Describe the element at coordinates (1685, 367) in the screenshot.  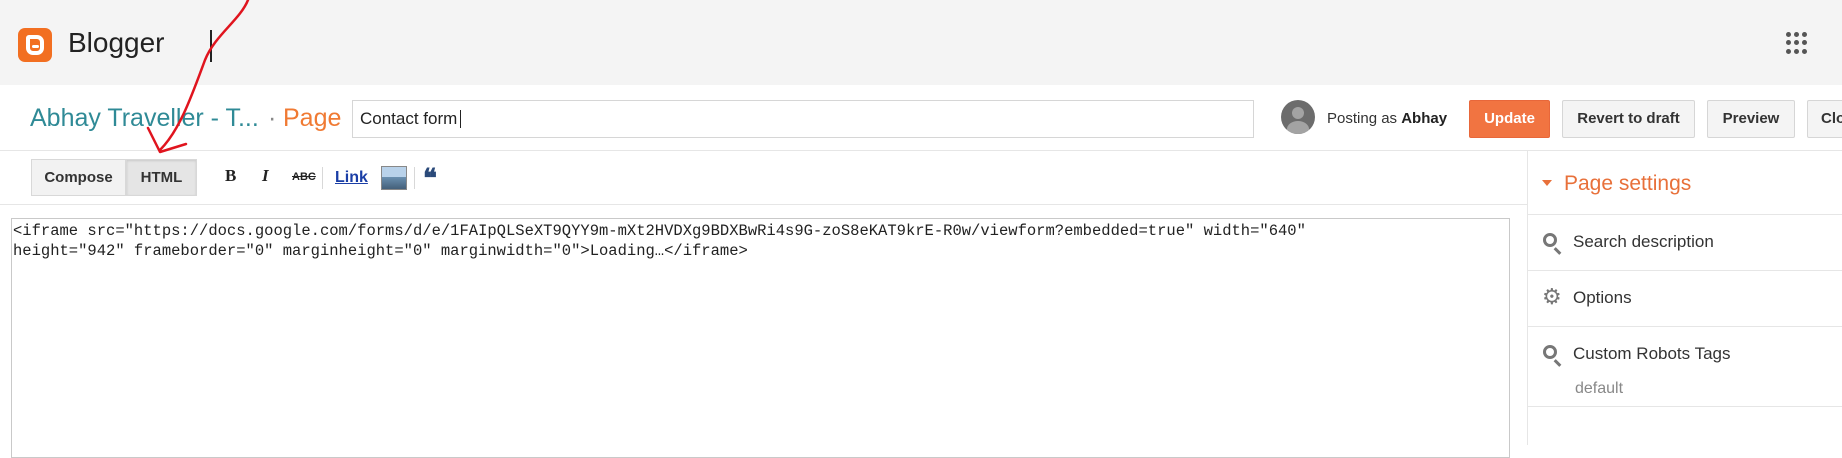
I see `setting-custom-robots-tags: Custom Robots Tags default` at that location.